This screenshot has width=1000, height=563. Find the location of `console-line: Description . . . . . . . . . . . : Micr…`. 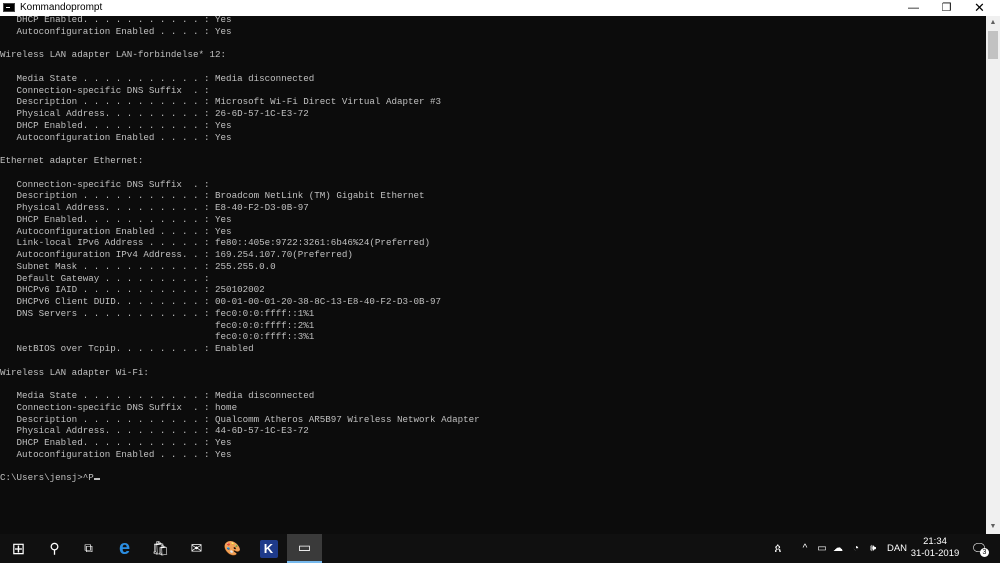

console-line: Description . . . . . . . . . . . : Micr… is located at coordinates (221, 102).